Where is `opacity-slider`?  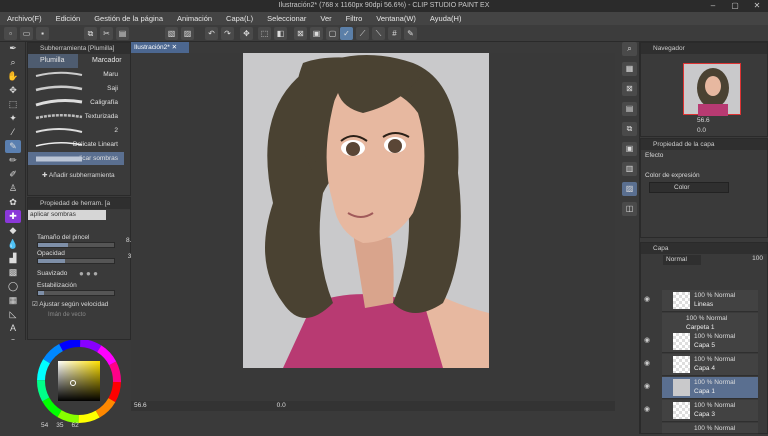
opacity-slider is located at coordinates (76, 261).